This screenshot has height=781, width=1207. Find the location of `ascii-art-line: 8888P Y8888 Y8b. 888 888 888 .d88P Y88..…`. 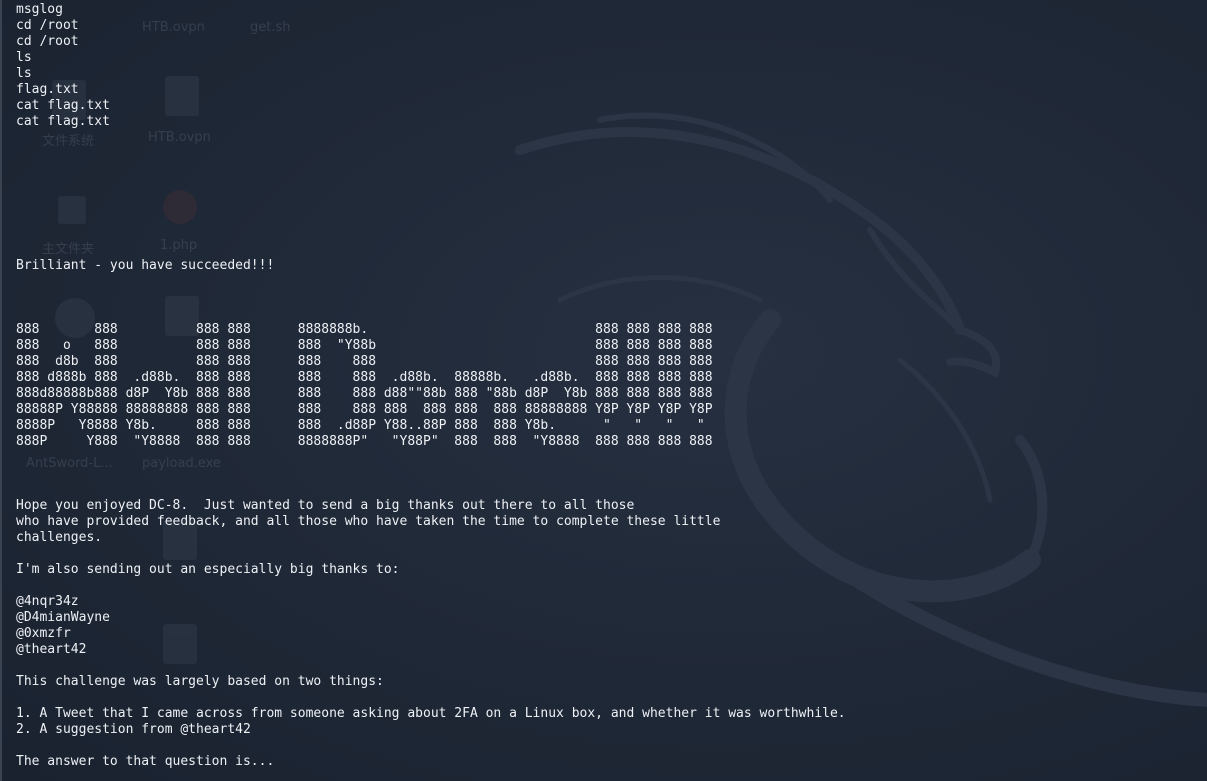

ascii-art-line: 8888P Y8888 Y8b. 888 888 888 .d88P Y88..… is located at coordinates (360, 425).